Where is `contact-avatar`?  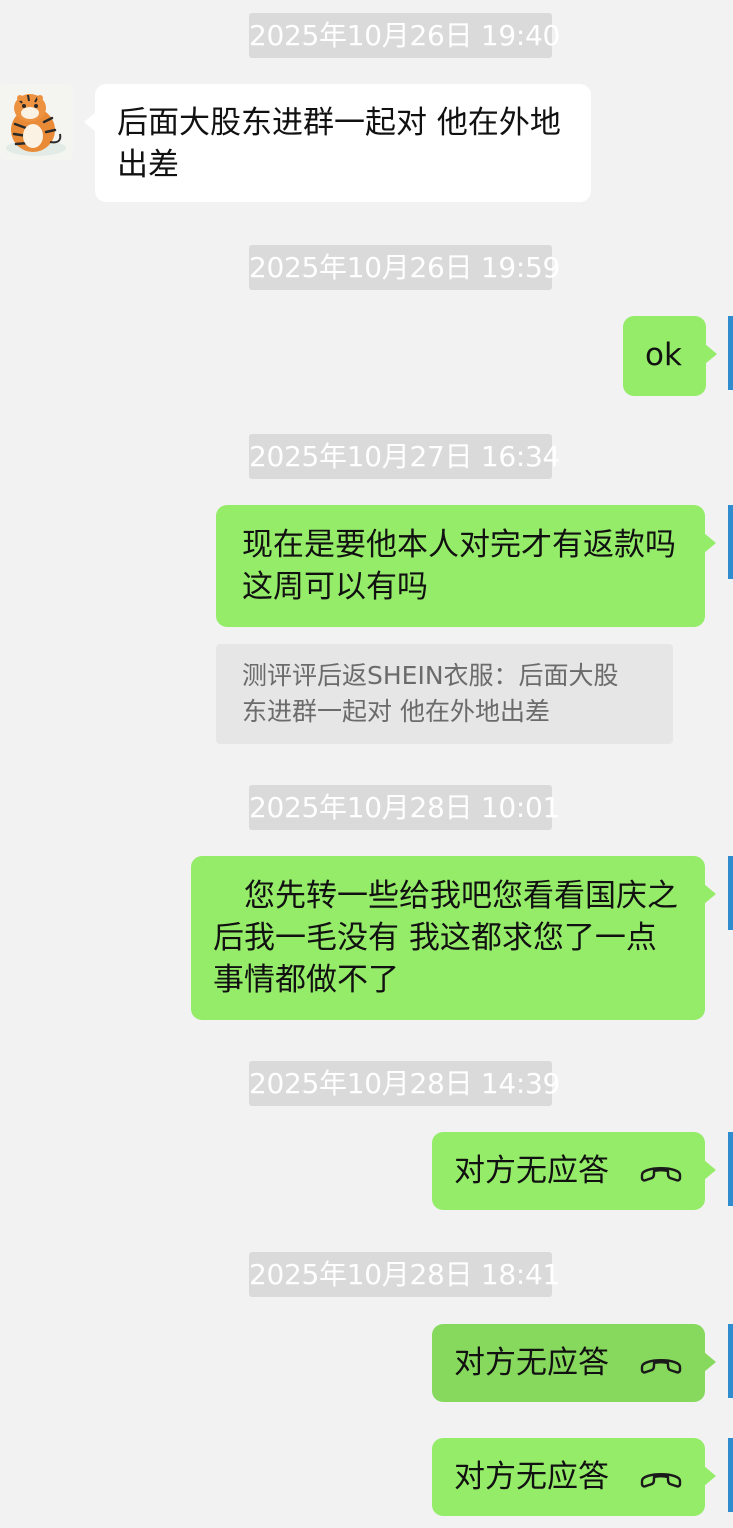
contact-avatar is located at coordinates (36, 122).